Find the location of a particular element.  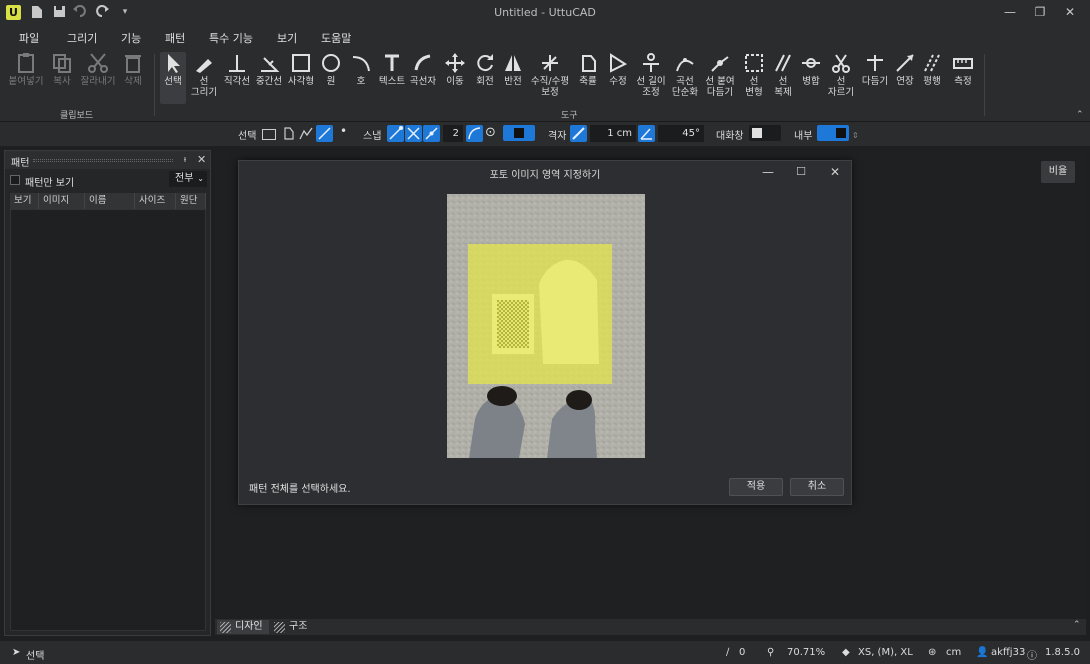

cursor-icon: ➤ is located at coordinates (16, 652).